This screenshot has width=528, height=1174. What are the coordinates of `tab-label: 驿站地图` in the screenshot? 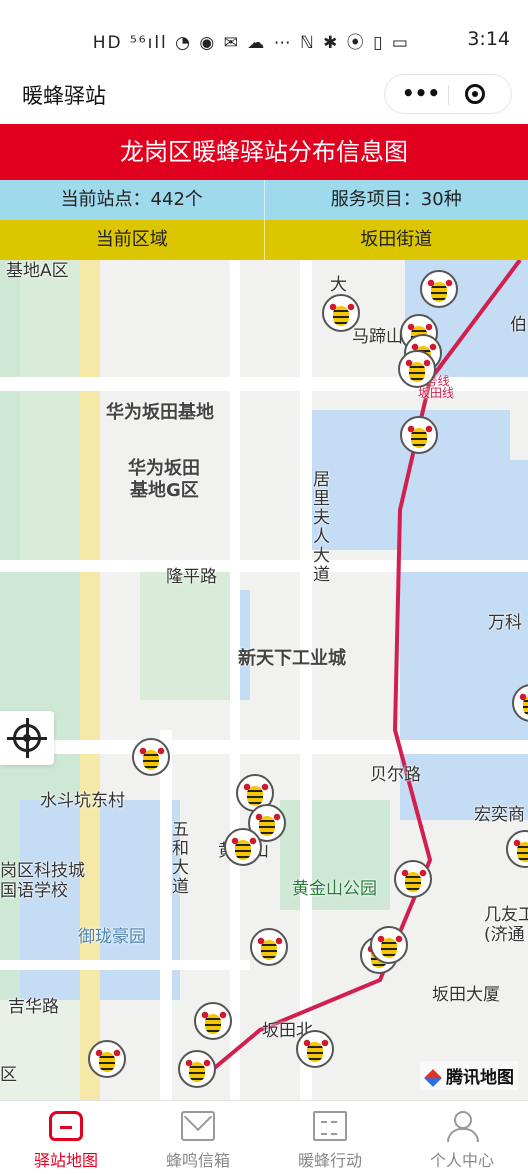 It's located at (66, 1159).